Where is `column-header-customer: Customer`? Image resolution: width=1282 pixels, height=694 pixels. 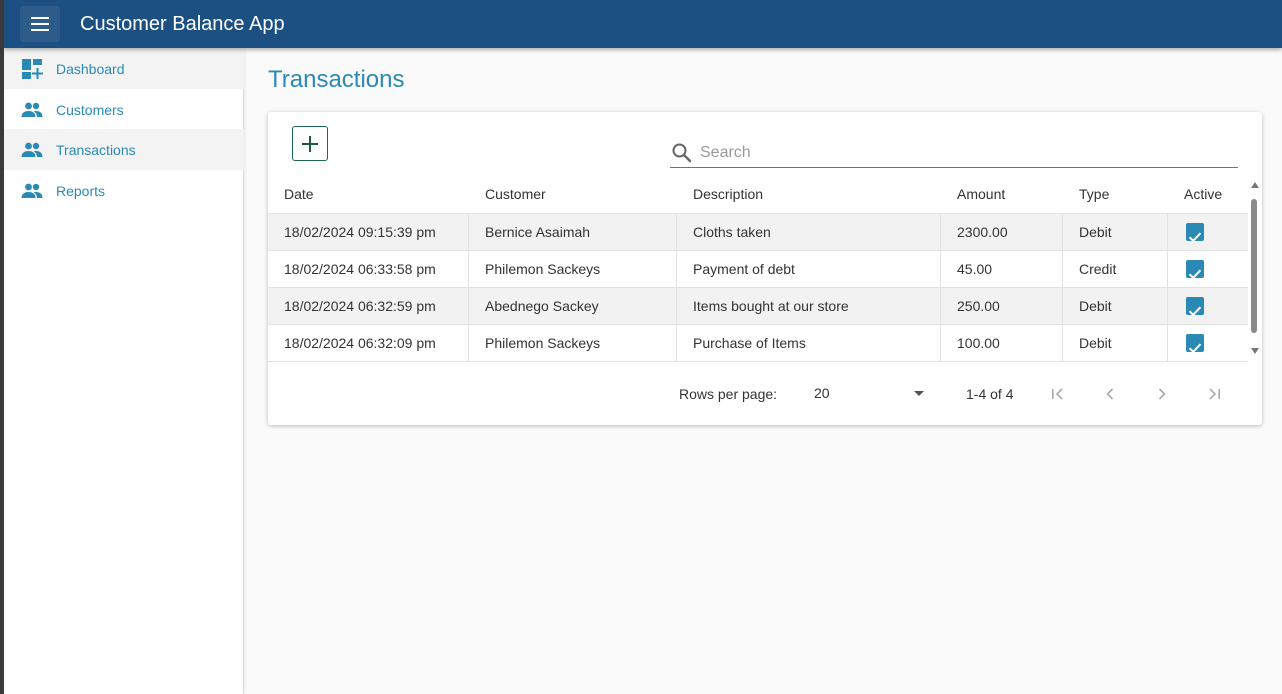 column-header-customer: Customer is located at coordinates (573, 194).